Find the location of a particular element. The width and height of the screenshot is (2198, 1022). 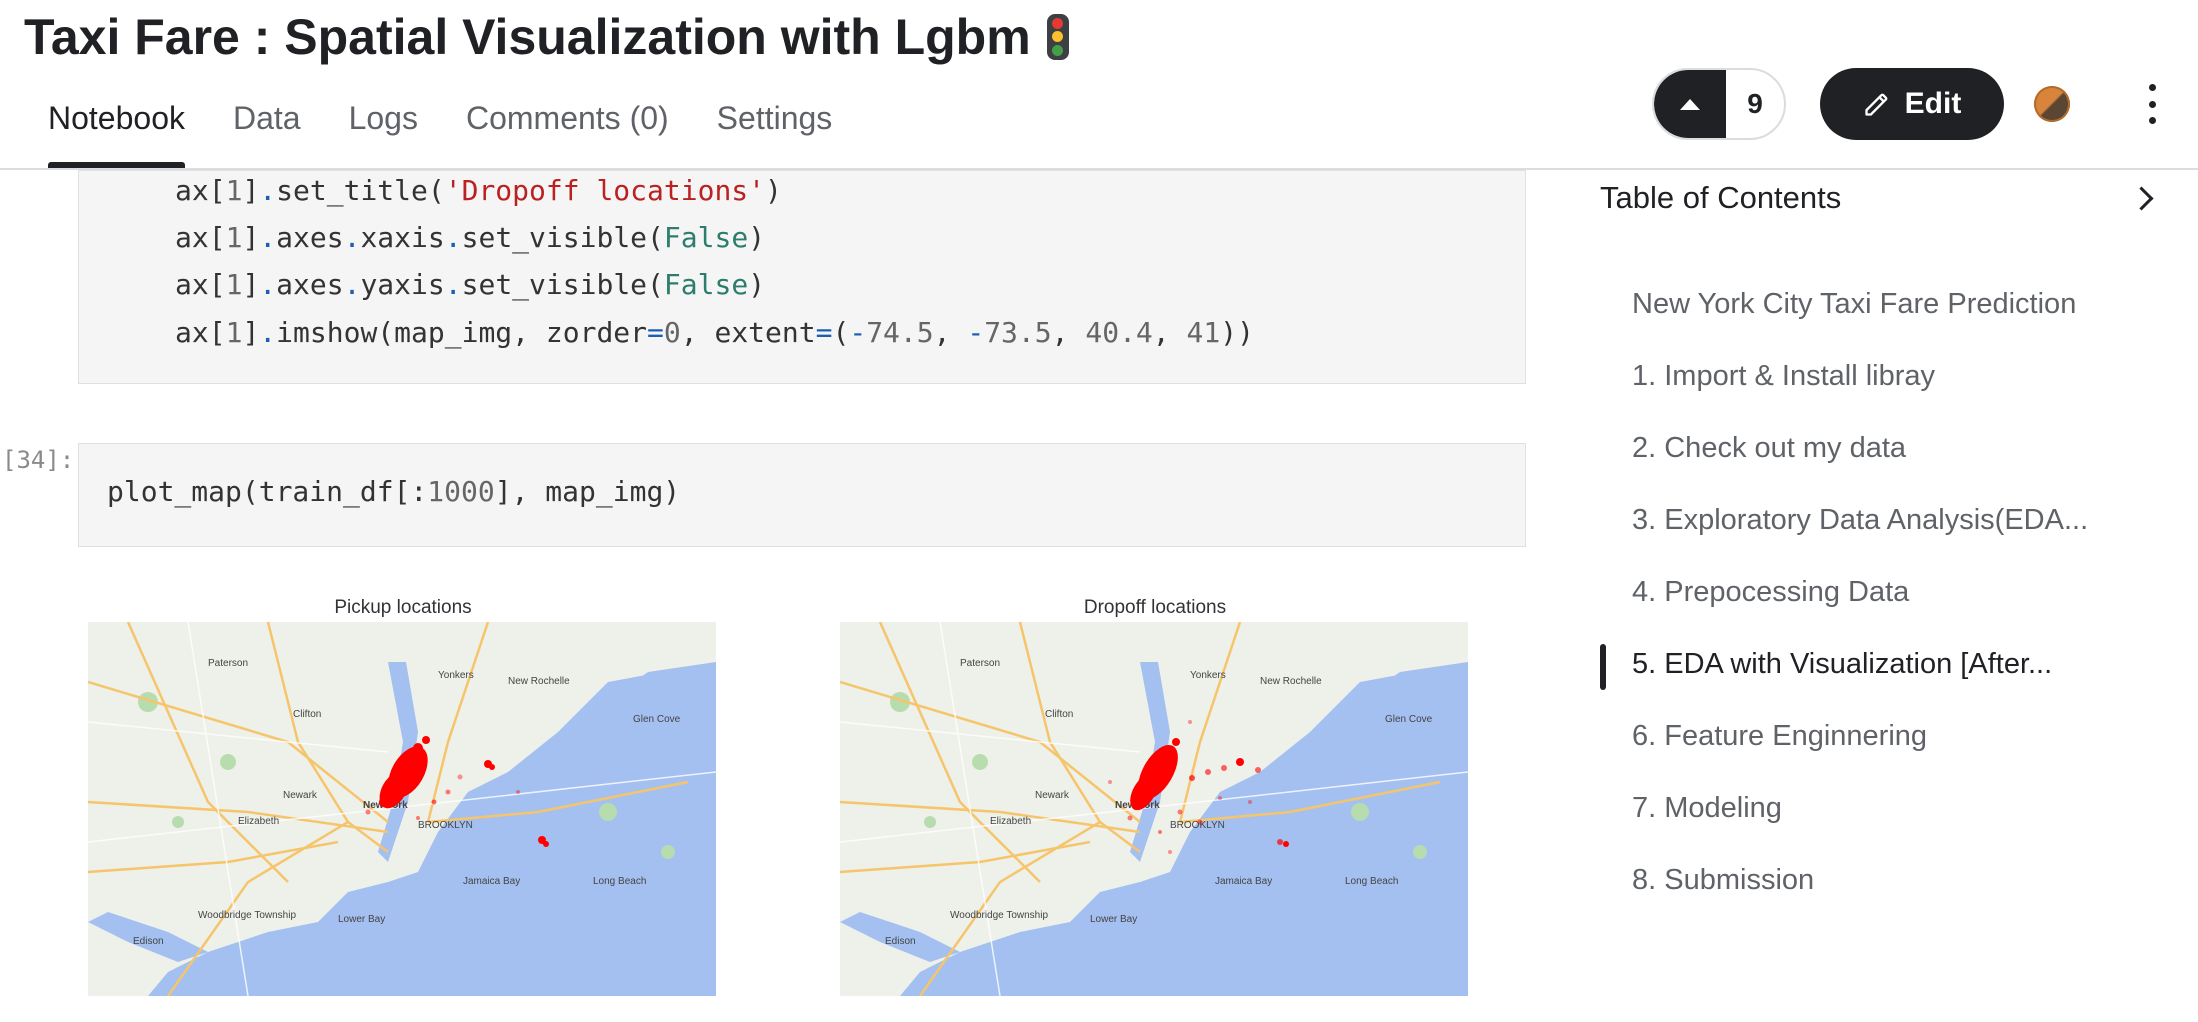

toc-item: New York City Taxi Fare Prediction is located at coordinates (1854, 304).